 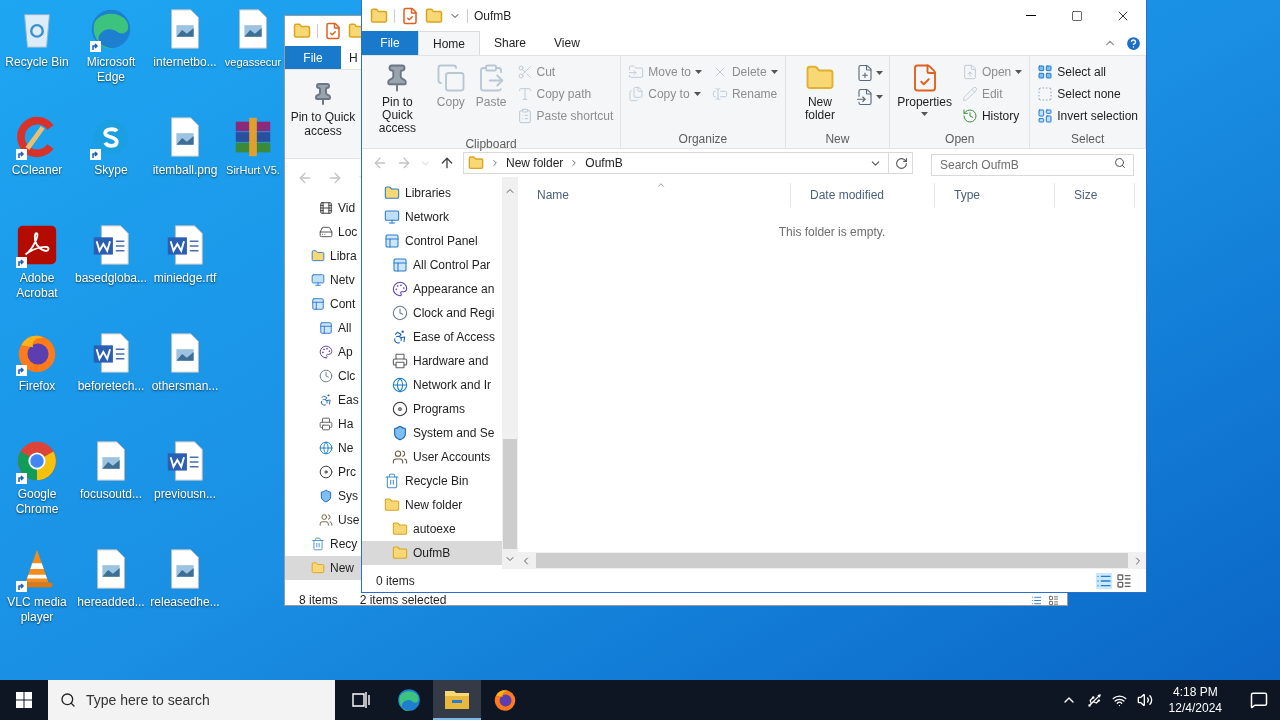 I want to click on ribbon-button: Properties, so click(x=924, y=94).